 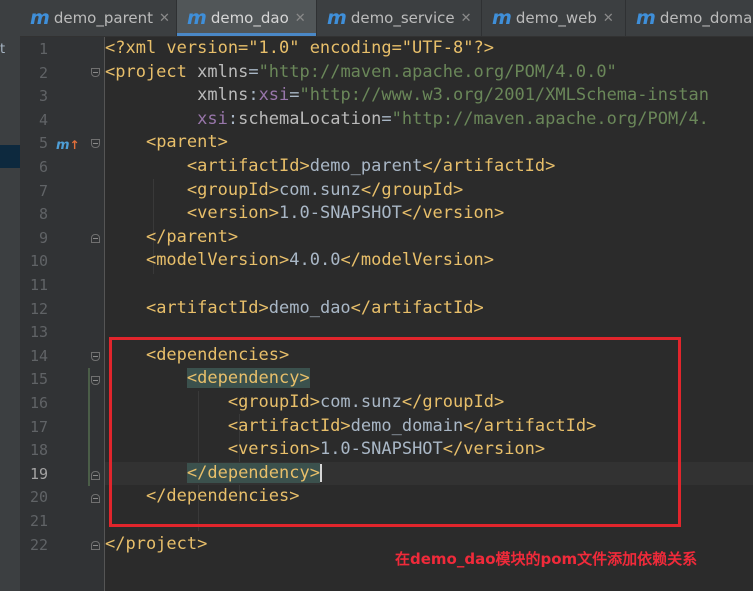 What do you see at coordinates (74, 145) in the screenshot?
I see `arrow-up-icon: ↑` at bounding box center [74, 145].